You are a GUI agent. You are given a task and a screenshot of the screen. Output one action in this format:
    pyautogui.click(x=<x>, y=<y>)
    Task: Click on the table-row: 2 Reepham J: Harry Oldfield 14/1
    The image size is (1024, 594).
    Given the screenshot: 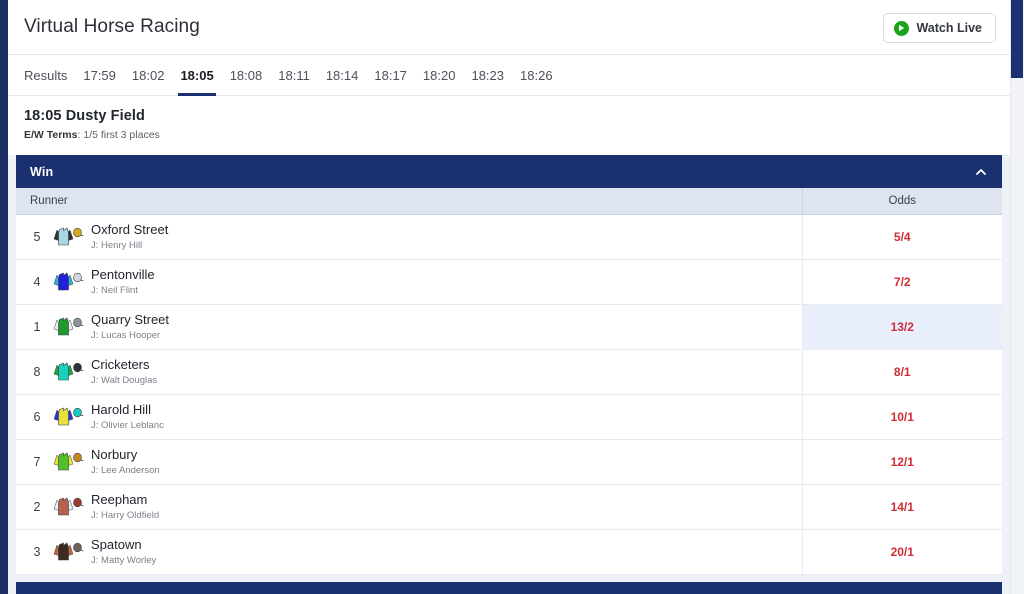 What is the action you would take?
    pyautogui.click(x=509, y=507)
    